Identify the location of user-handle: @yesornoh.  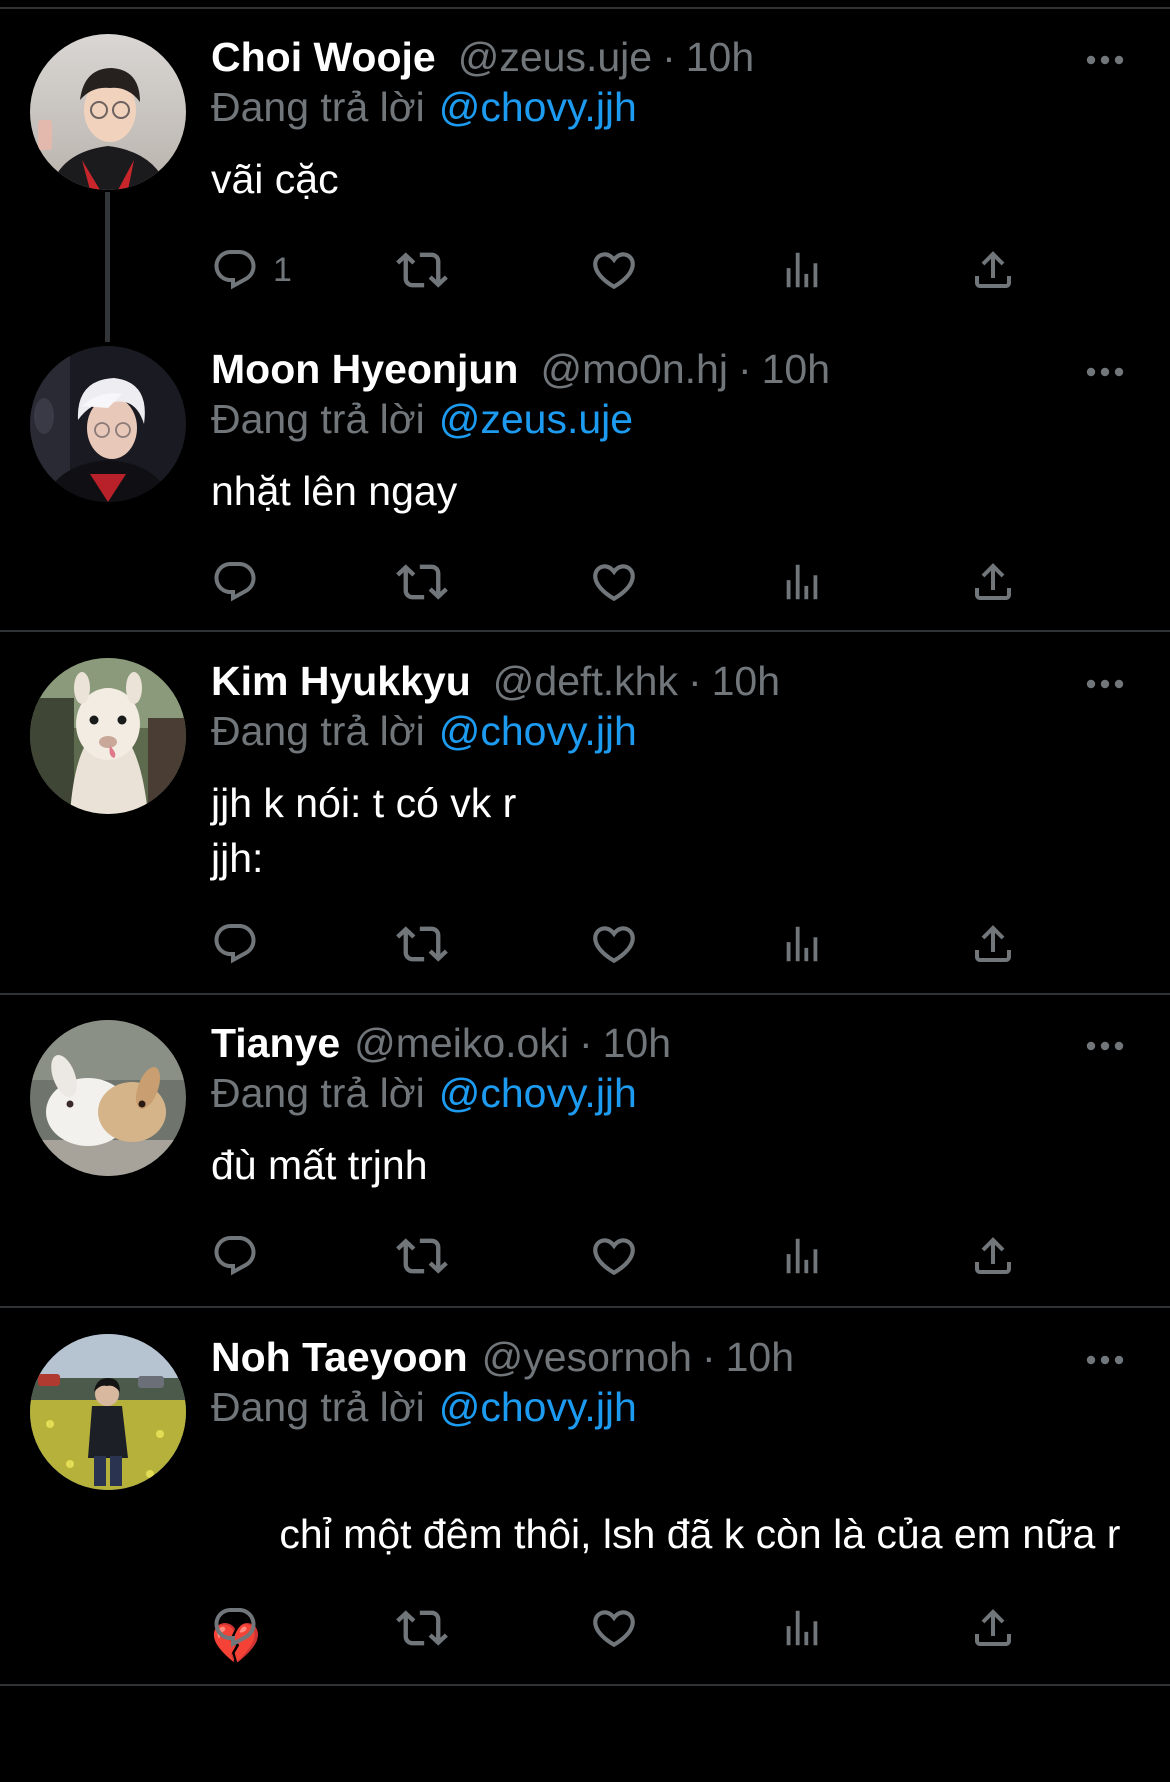
(587, 1357).